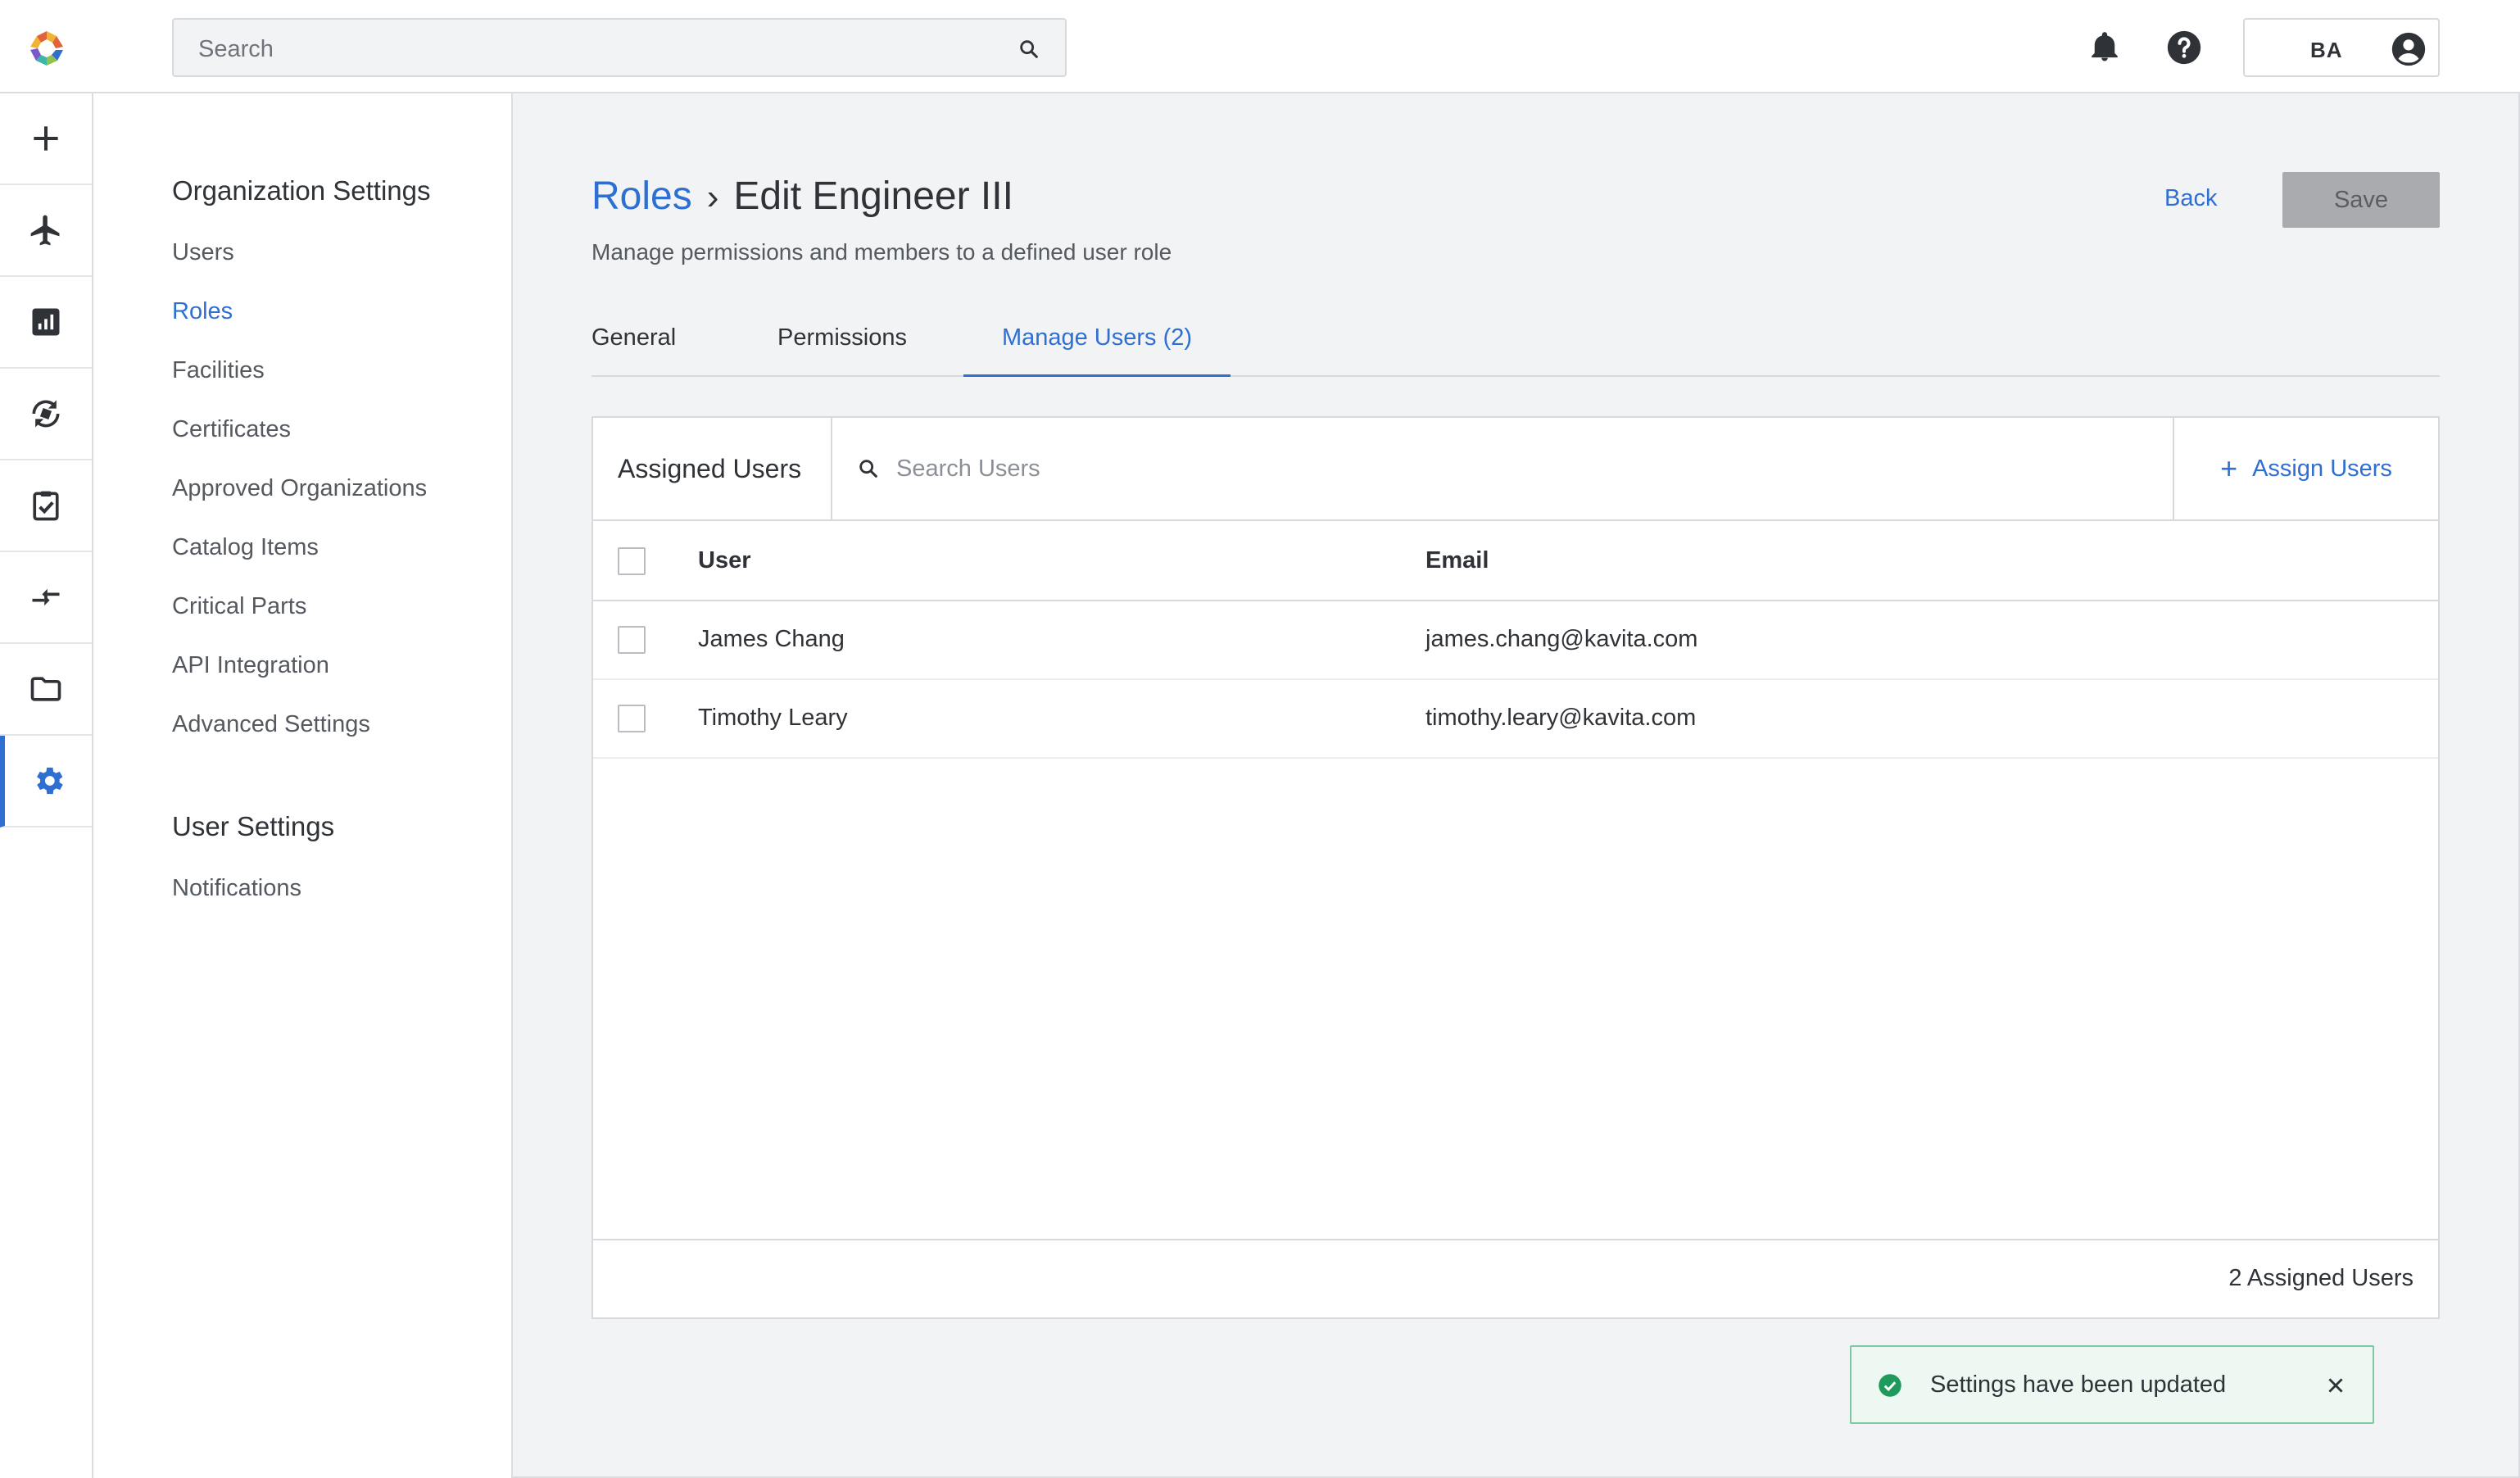  Describe the element at coordinates (633, 346) in the screenshot. I see `tab-general: General` at that location.